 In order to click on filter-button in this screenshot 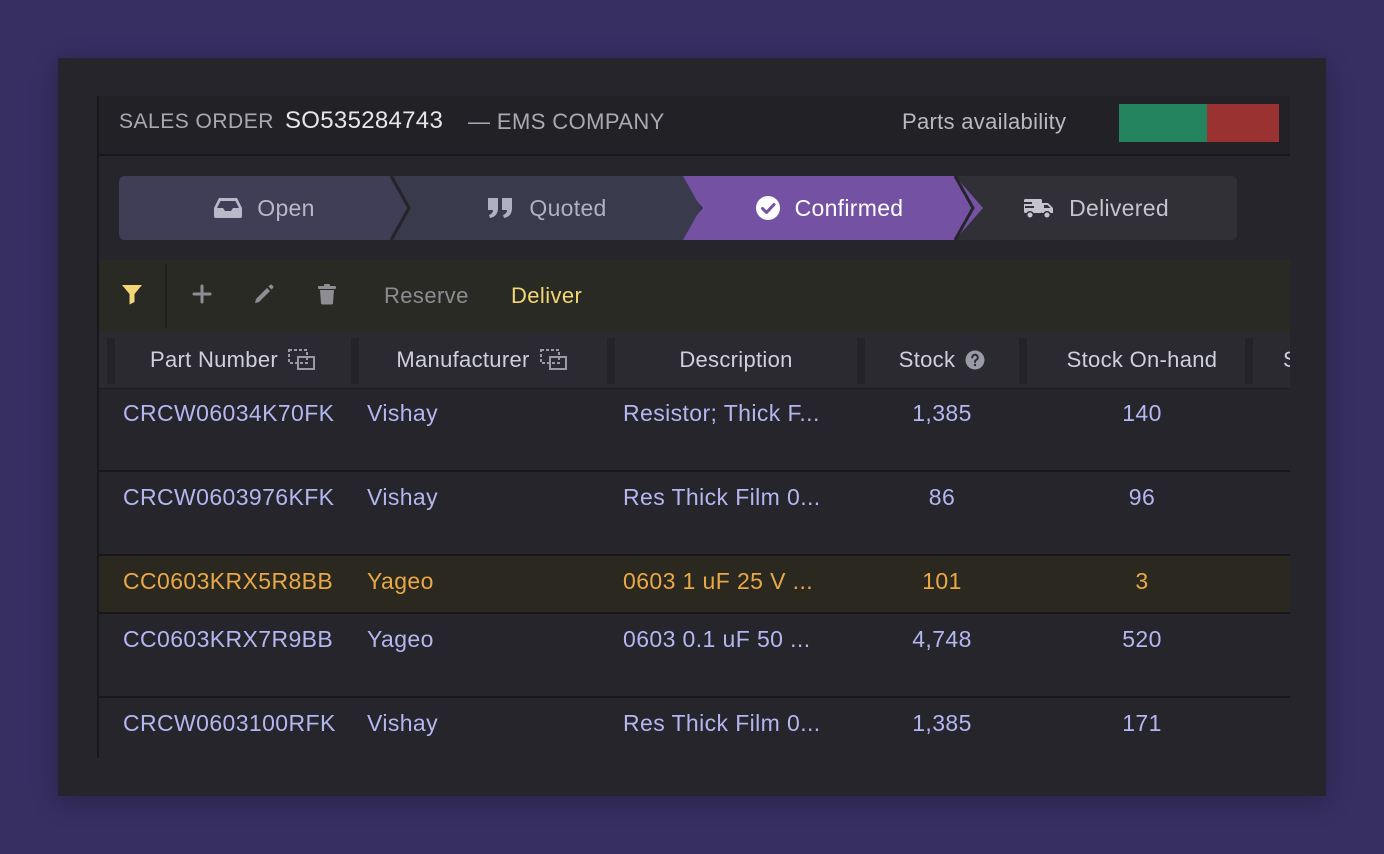, I will do `click(132, 296)`.